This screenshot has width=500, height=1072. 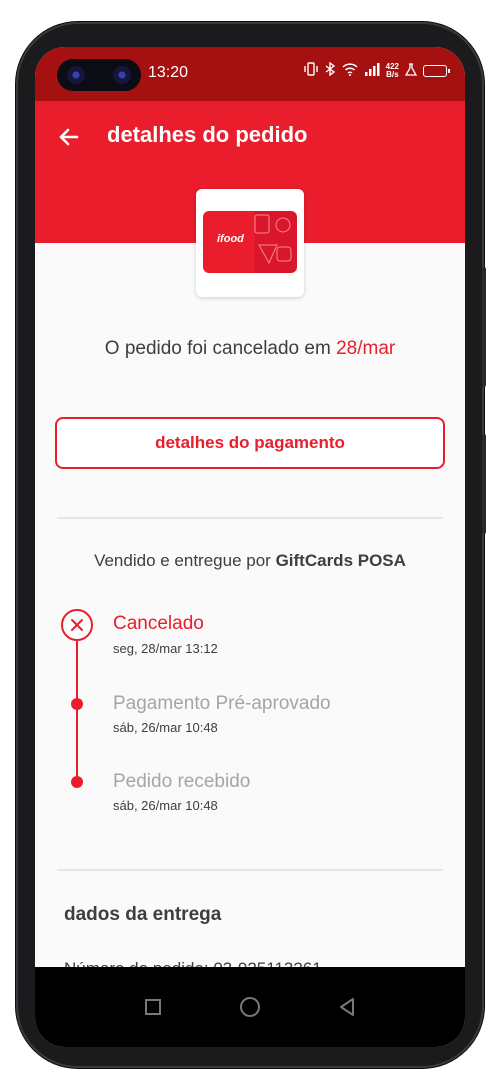 What do you see at coordinates (250, 443) in the screenshot?
I see `payment-details-button: detalhes do pagamento` at bounding box center [250, 443].